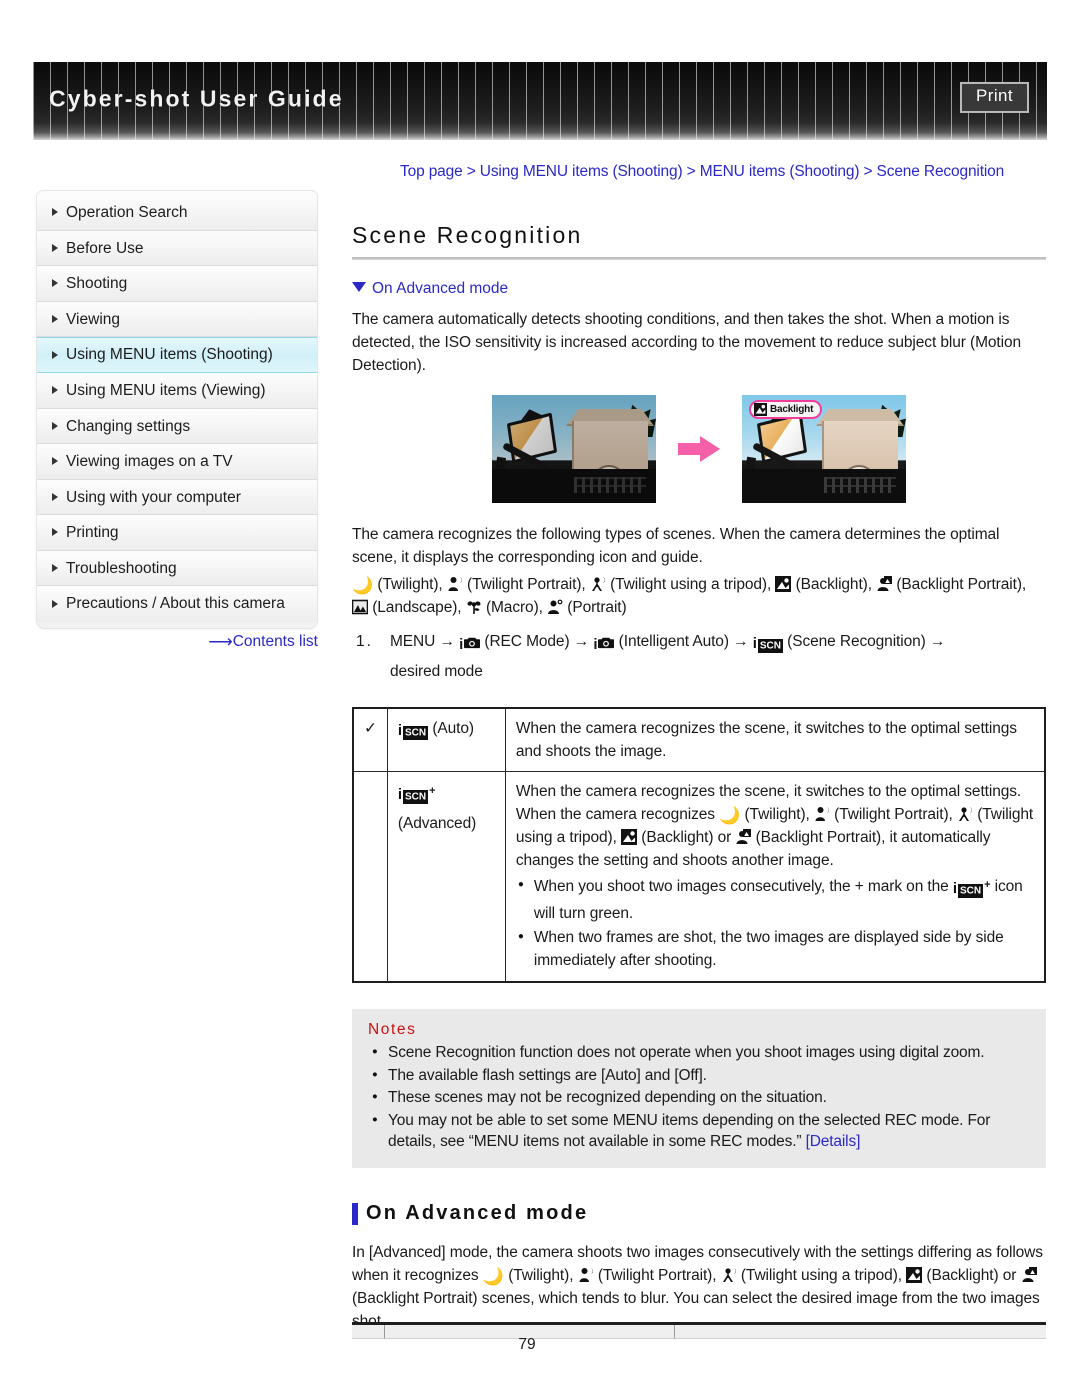 The height and width of the screenshot is (1397, 1080). Describe the element at coordinates (540, 101) in the screenshot. I see `header-banner: Cyber-shot User Guide Print` at that location.